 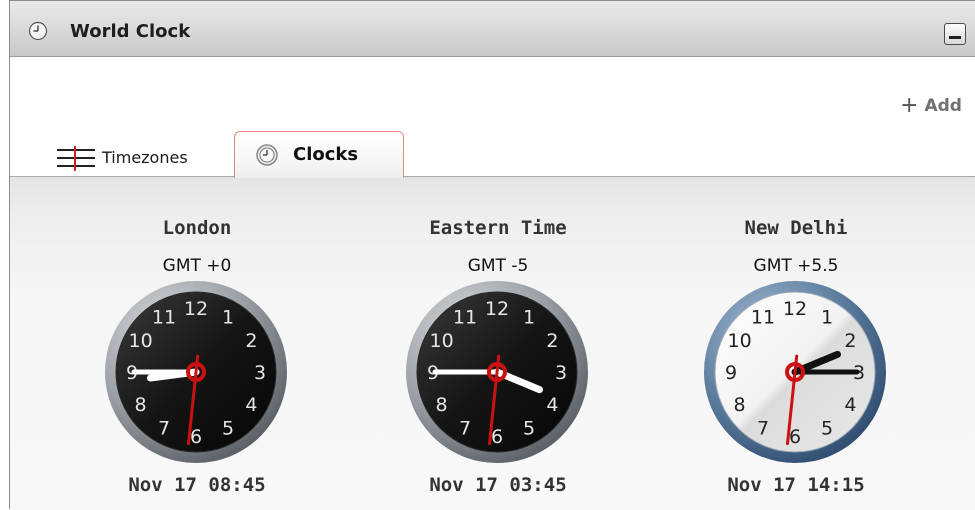 I want to click on tab-clocks: Clocks, so click(x=319, y=154).